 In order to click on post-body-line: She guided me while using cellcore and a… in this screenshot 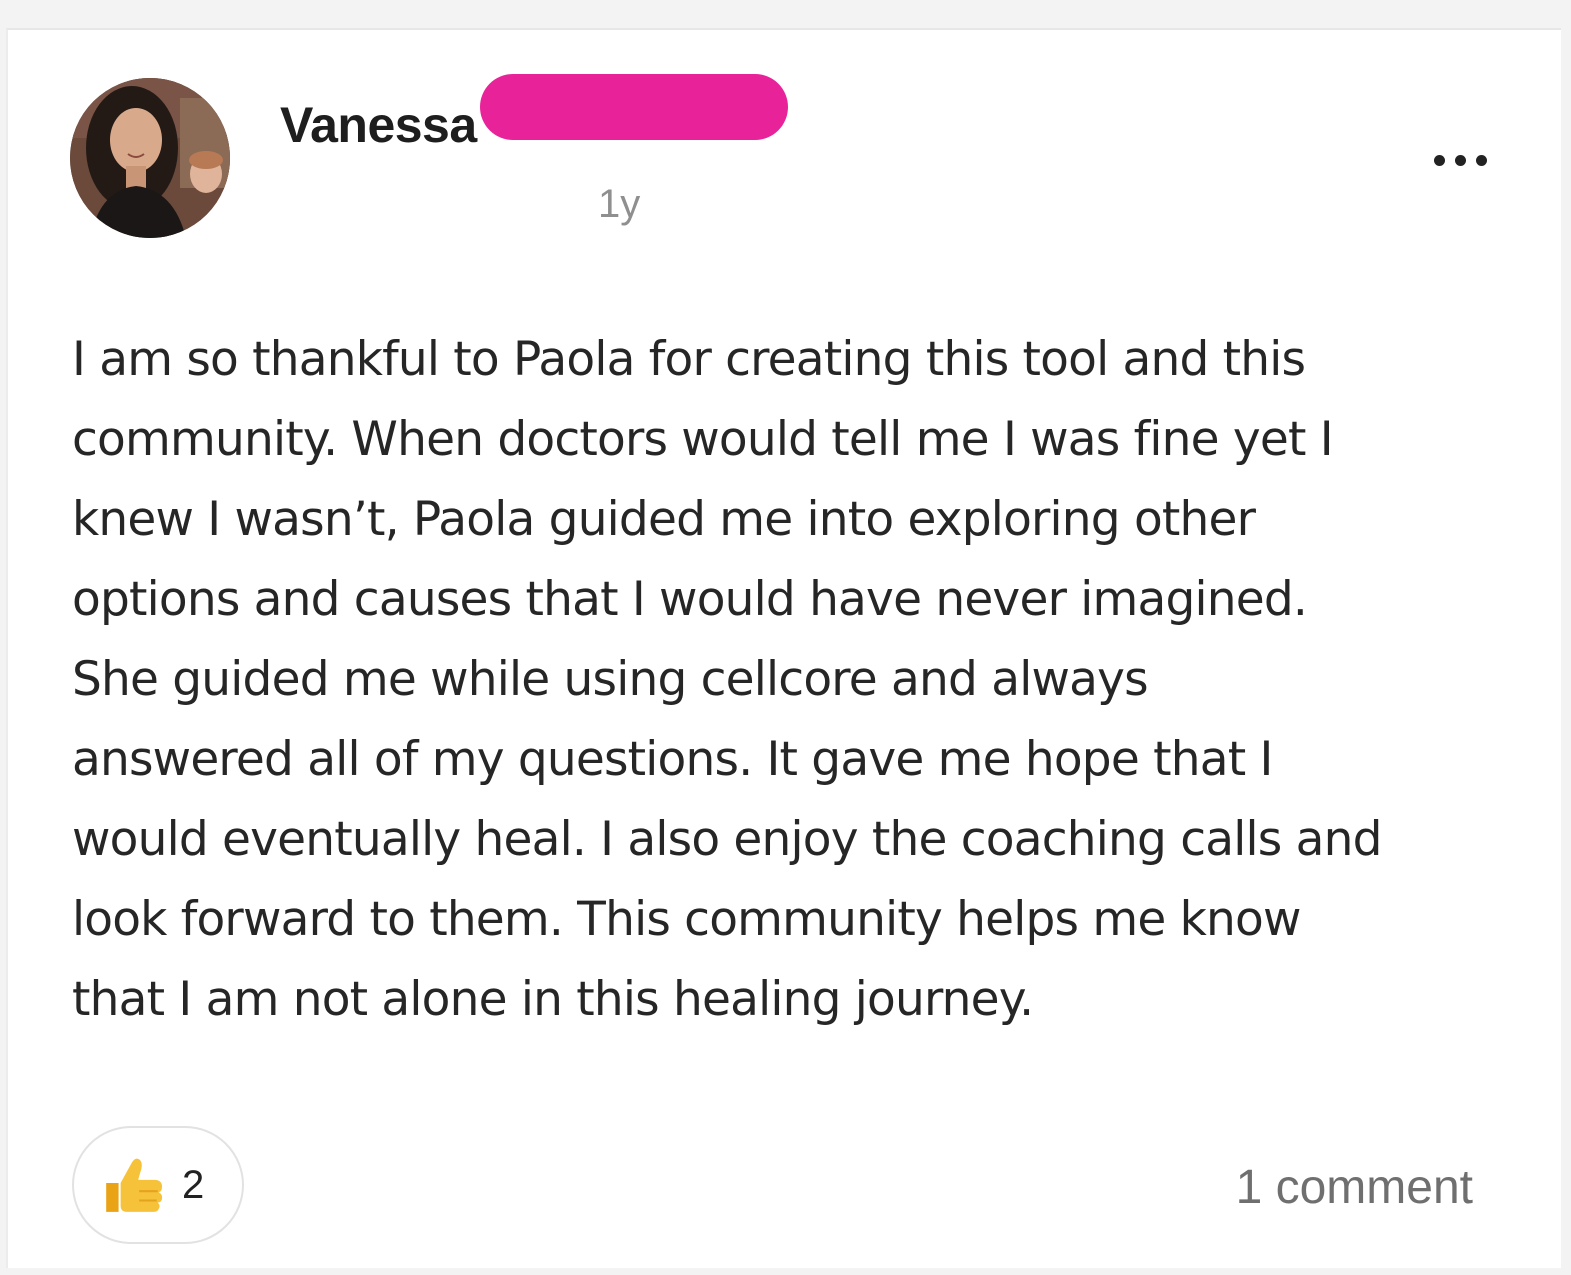, I will do `click(610, 679)`.